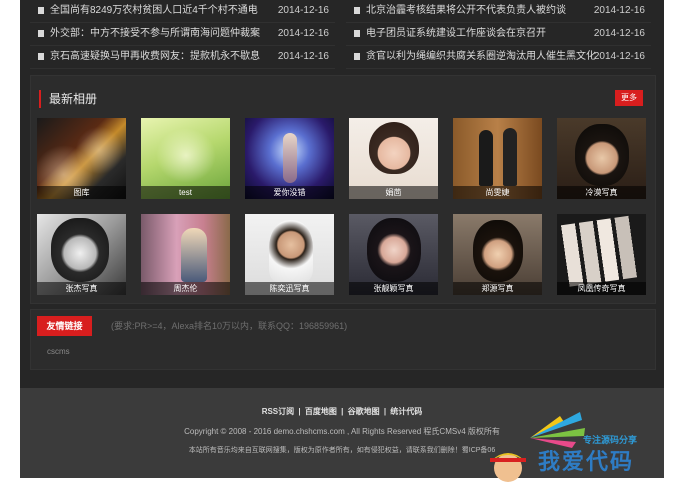 This screenshot has width=674, height=488. I want to click on album-thumb: 周杰伦, so click(185, 254).